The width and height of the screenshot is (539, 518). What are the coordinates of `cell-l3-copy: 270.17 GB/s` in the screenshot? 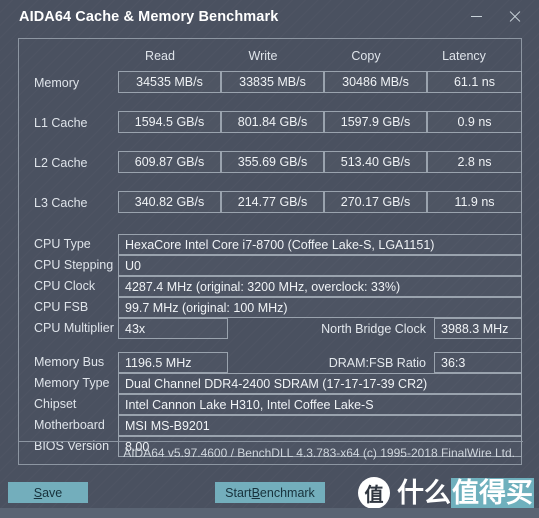 It's located at (375, 202).